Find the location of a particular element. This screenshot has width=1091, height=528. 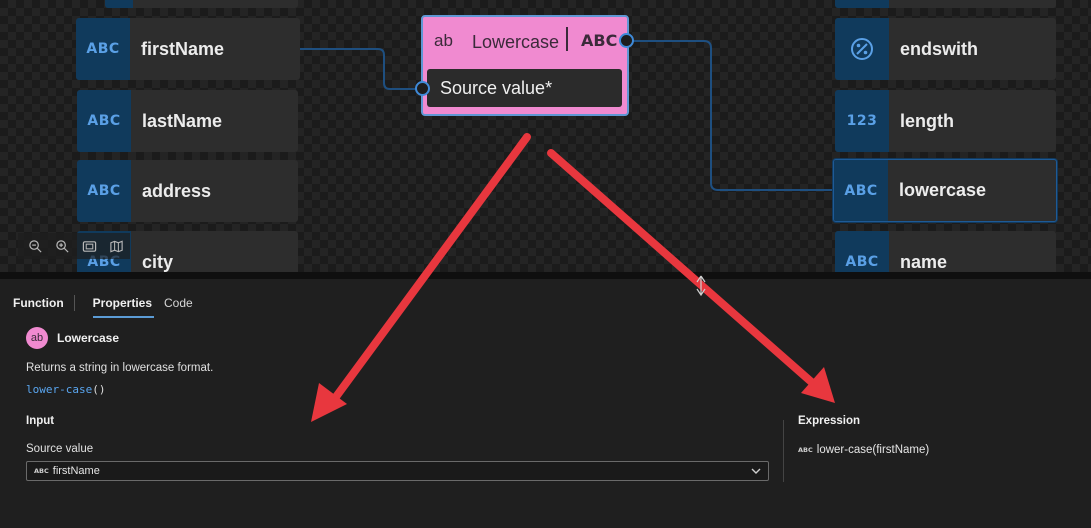

function-type-icon: ab is located at coordinates (37, 338).